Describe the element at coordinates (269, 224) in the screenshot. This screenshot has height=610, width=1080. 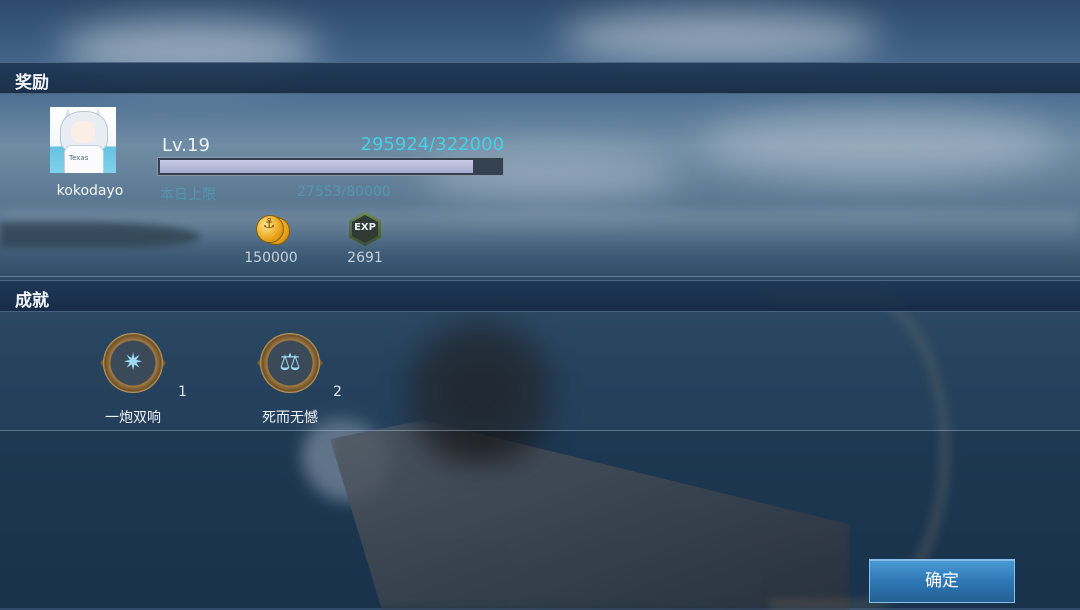
I see `anchor-icon: ⚓` at that location.